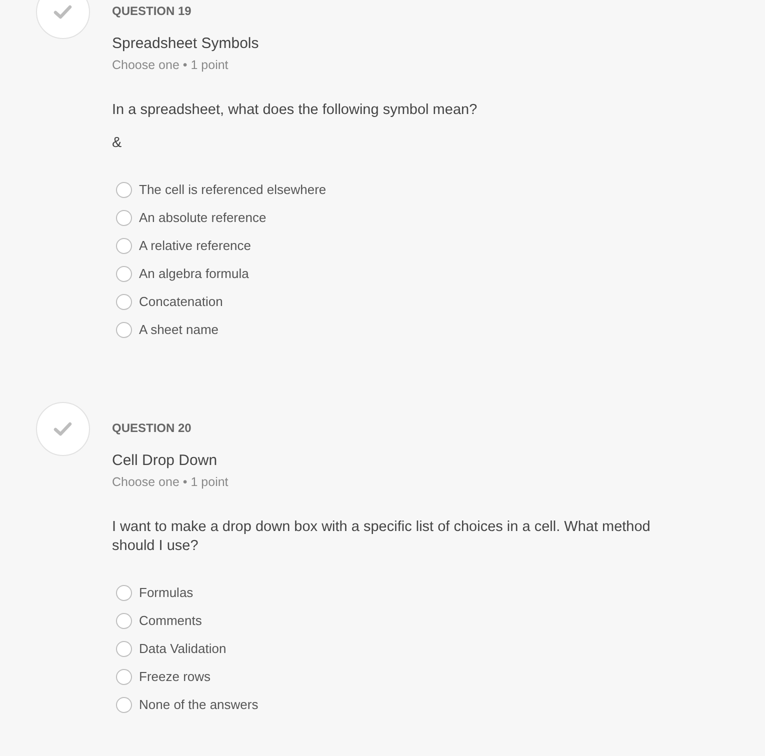  What do you see at coordinates (181, 302) in the screenshot?
I see `option-label: Concatenation` at bounding box center [181, 302].